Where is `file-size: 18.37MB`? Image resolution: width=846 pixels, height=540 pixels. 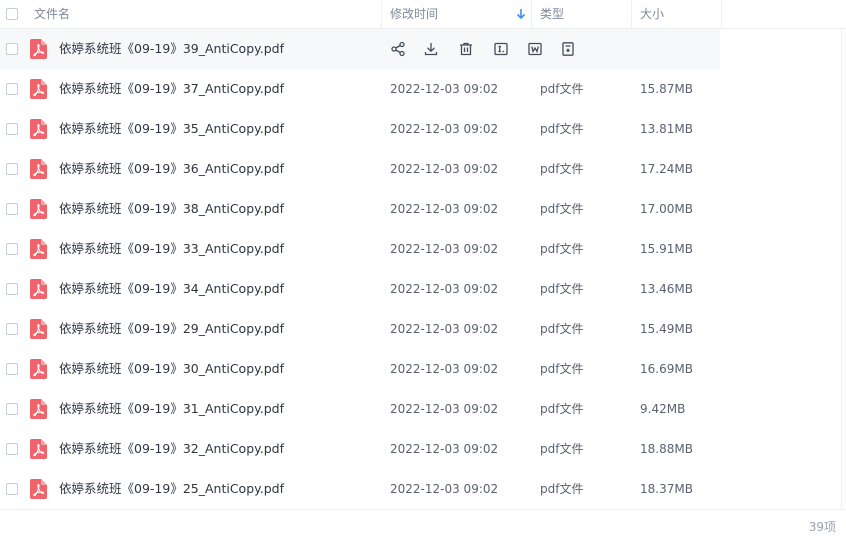
file-size: 18.37MB is located at coordinates (666, 489).